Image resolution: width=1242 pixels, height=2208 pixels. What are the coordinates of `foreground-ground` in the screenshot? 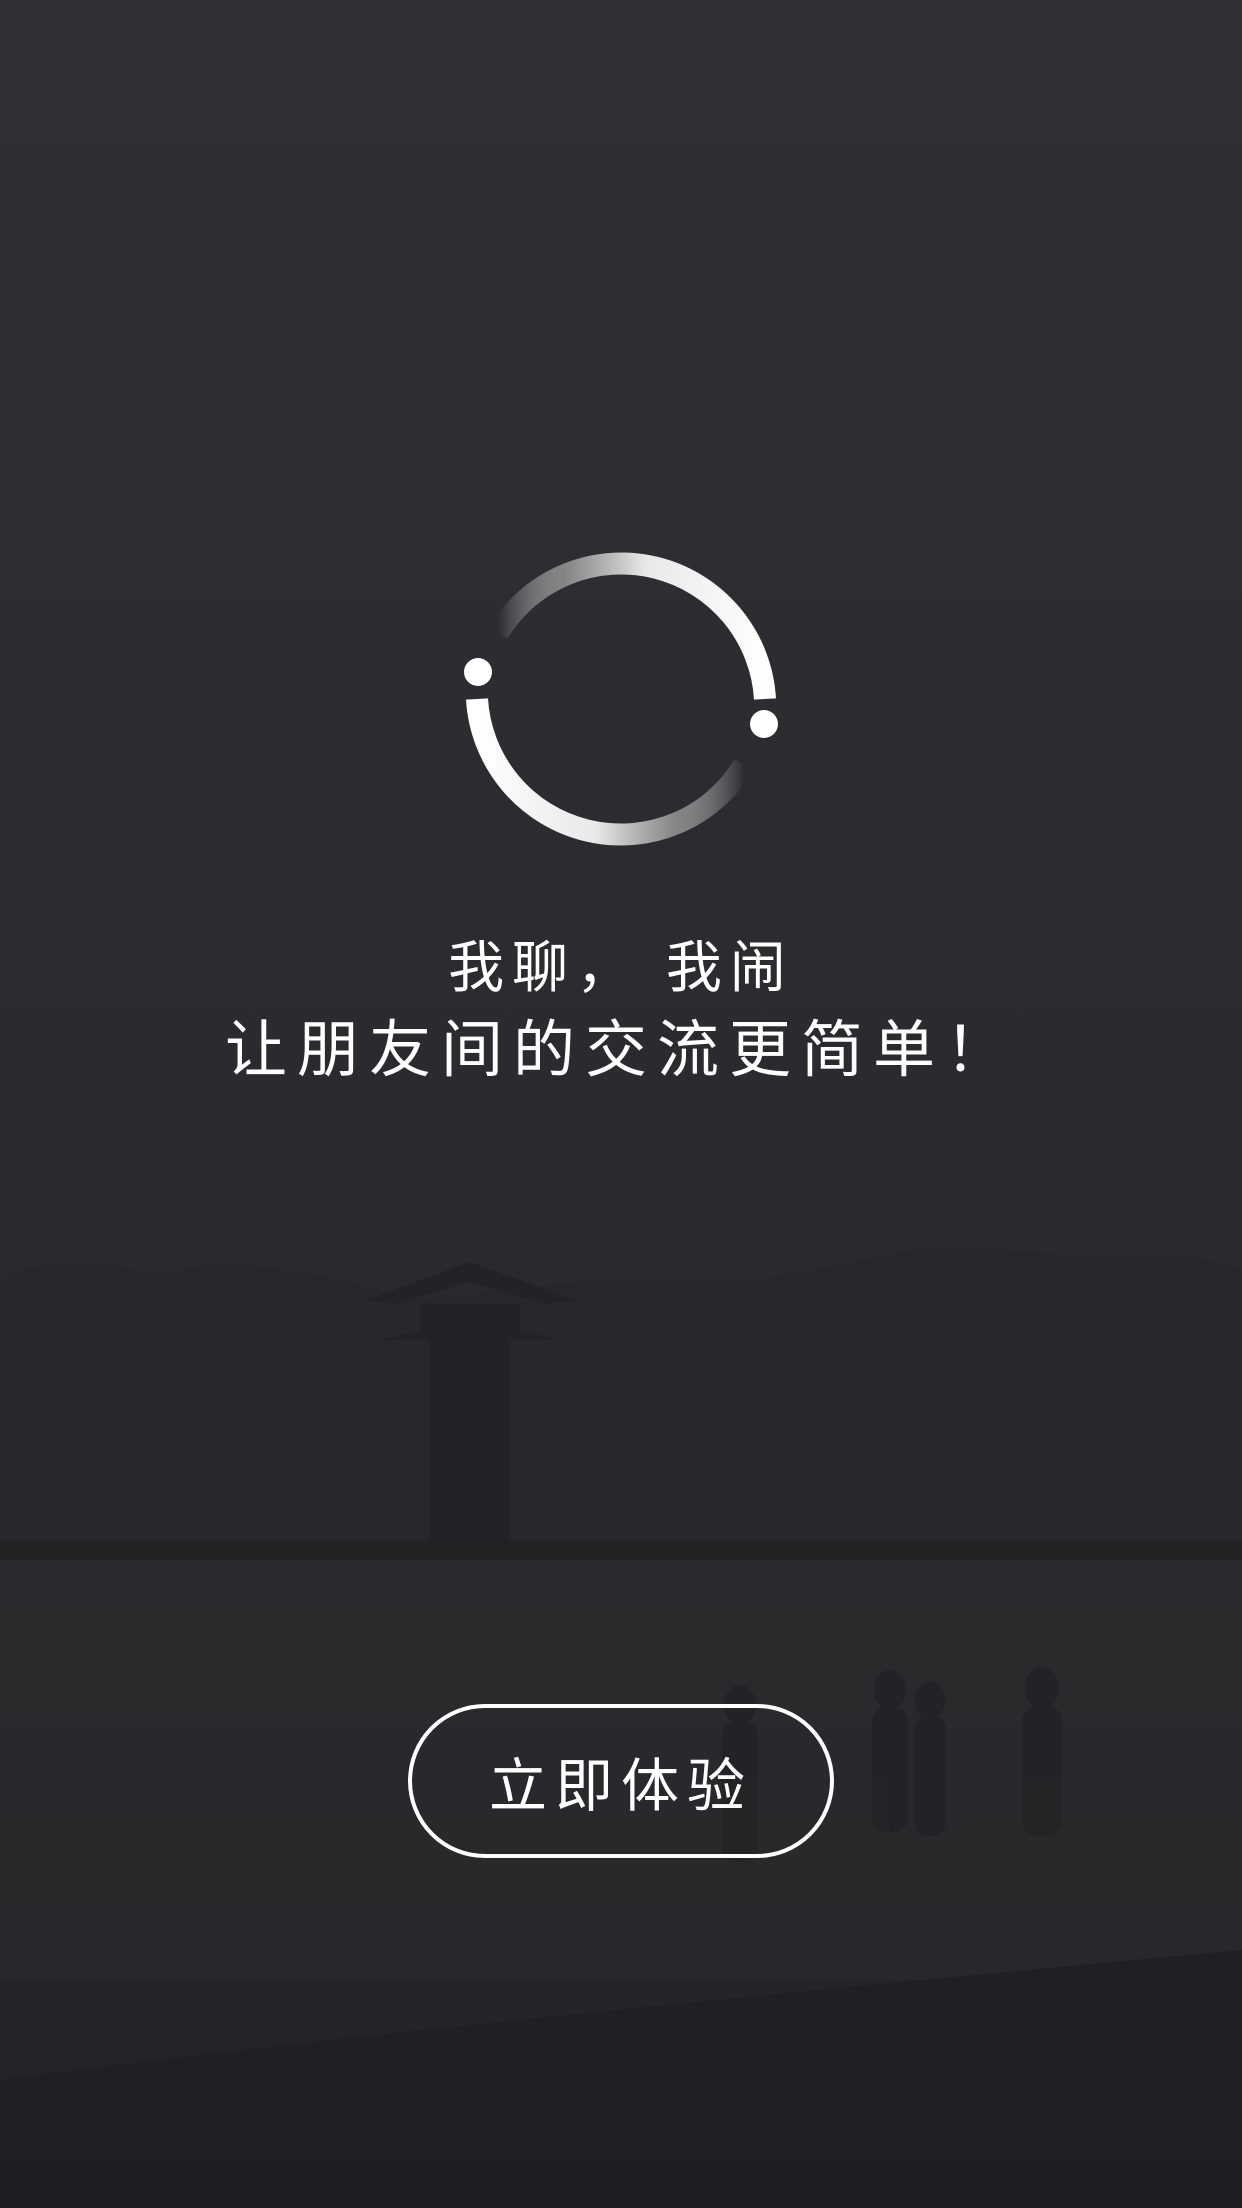 It's located at (621, 2079).